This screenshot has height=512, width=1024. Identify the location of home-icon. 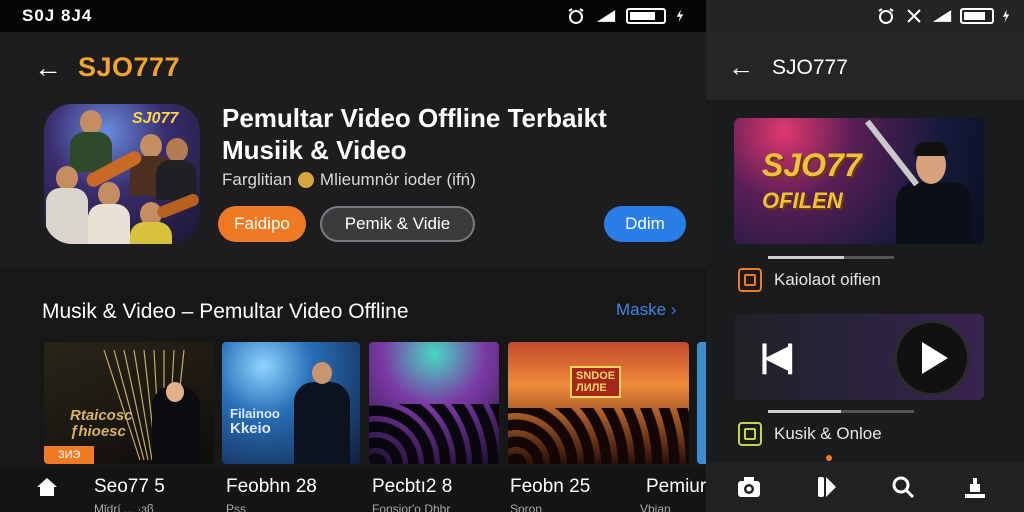
(47, 487).